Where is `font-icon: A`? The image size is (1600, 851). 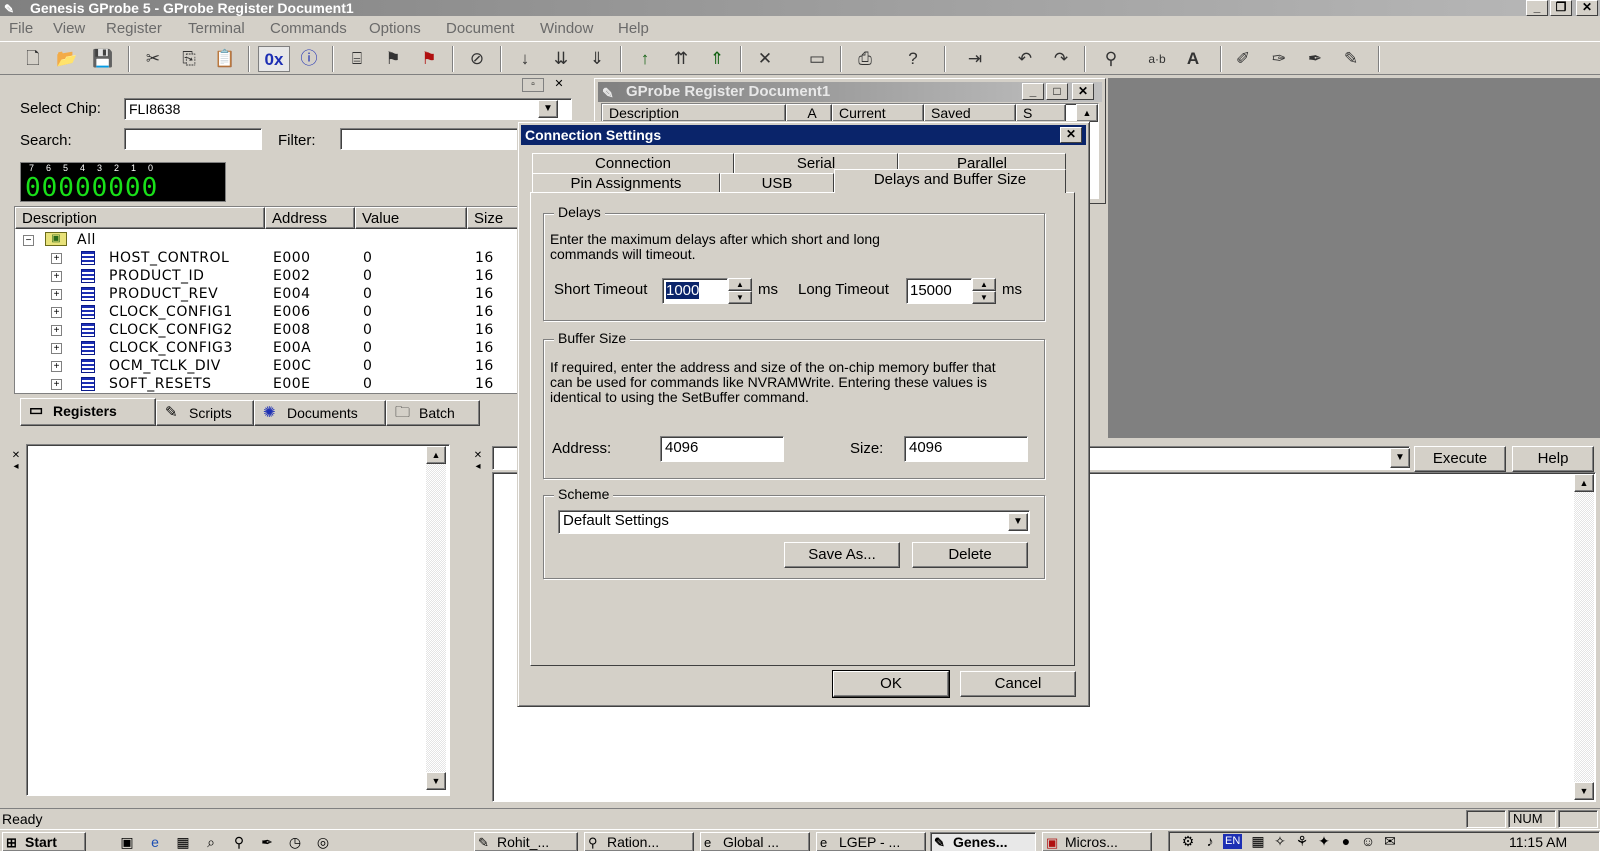
font-icon: A is located at coordinates (1193, 59).